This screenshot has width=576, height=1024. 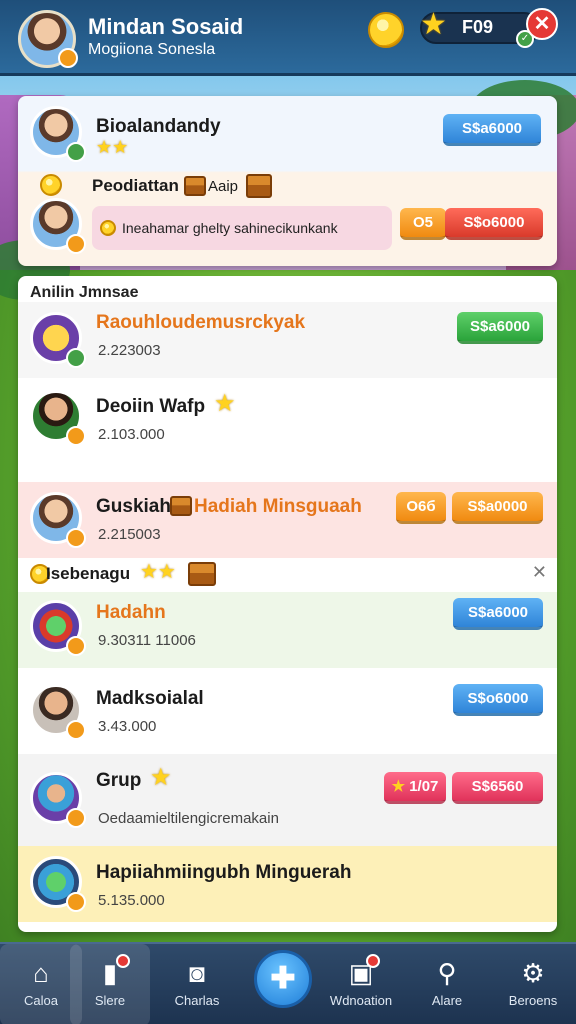 I want to click on player-amount: 5.135.000, so click(x=131, y=900).